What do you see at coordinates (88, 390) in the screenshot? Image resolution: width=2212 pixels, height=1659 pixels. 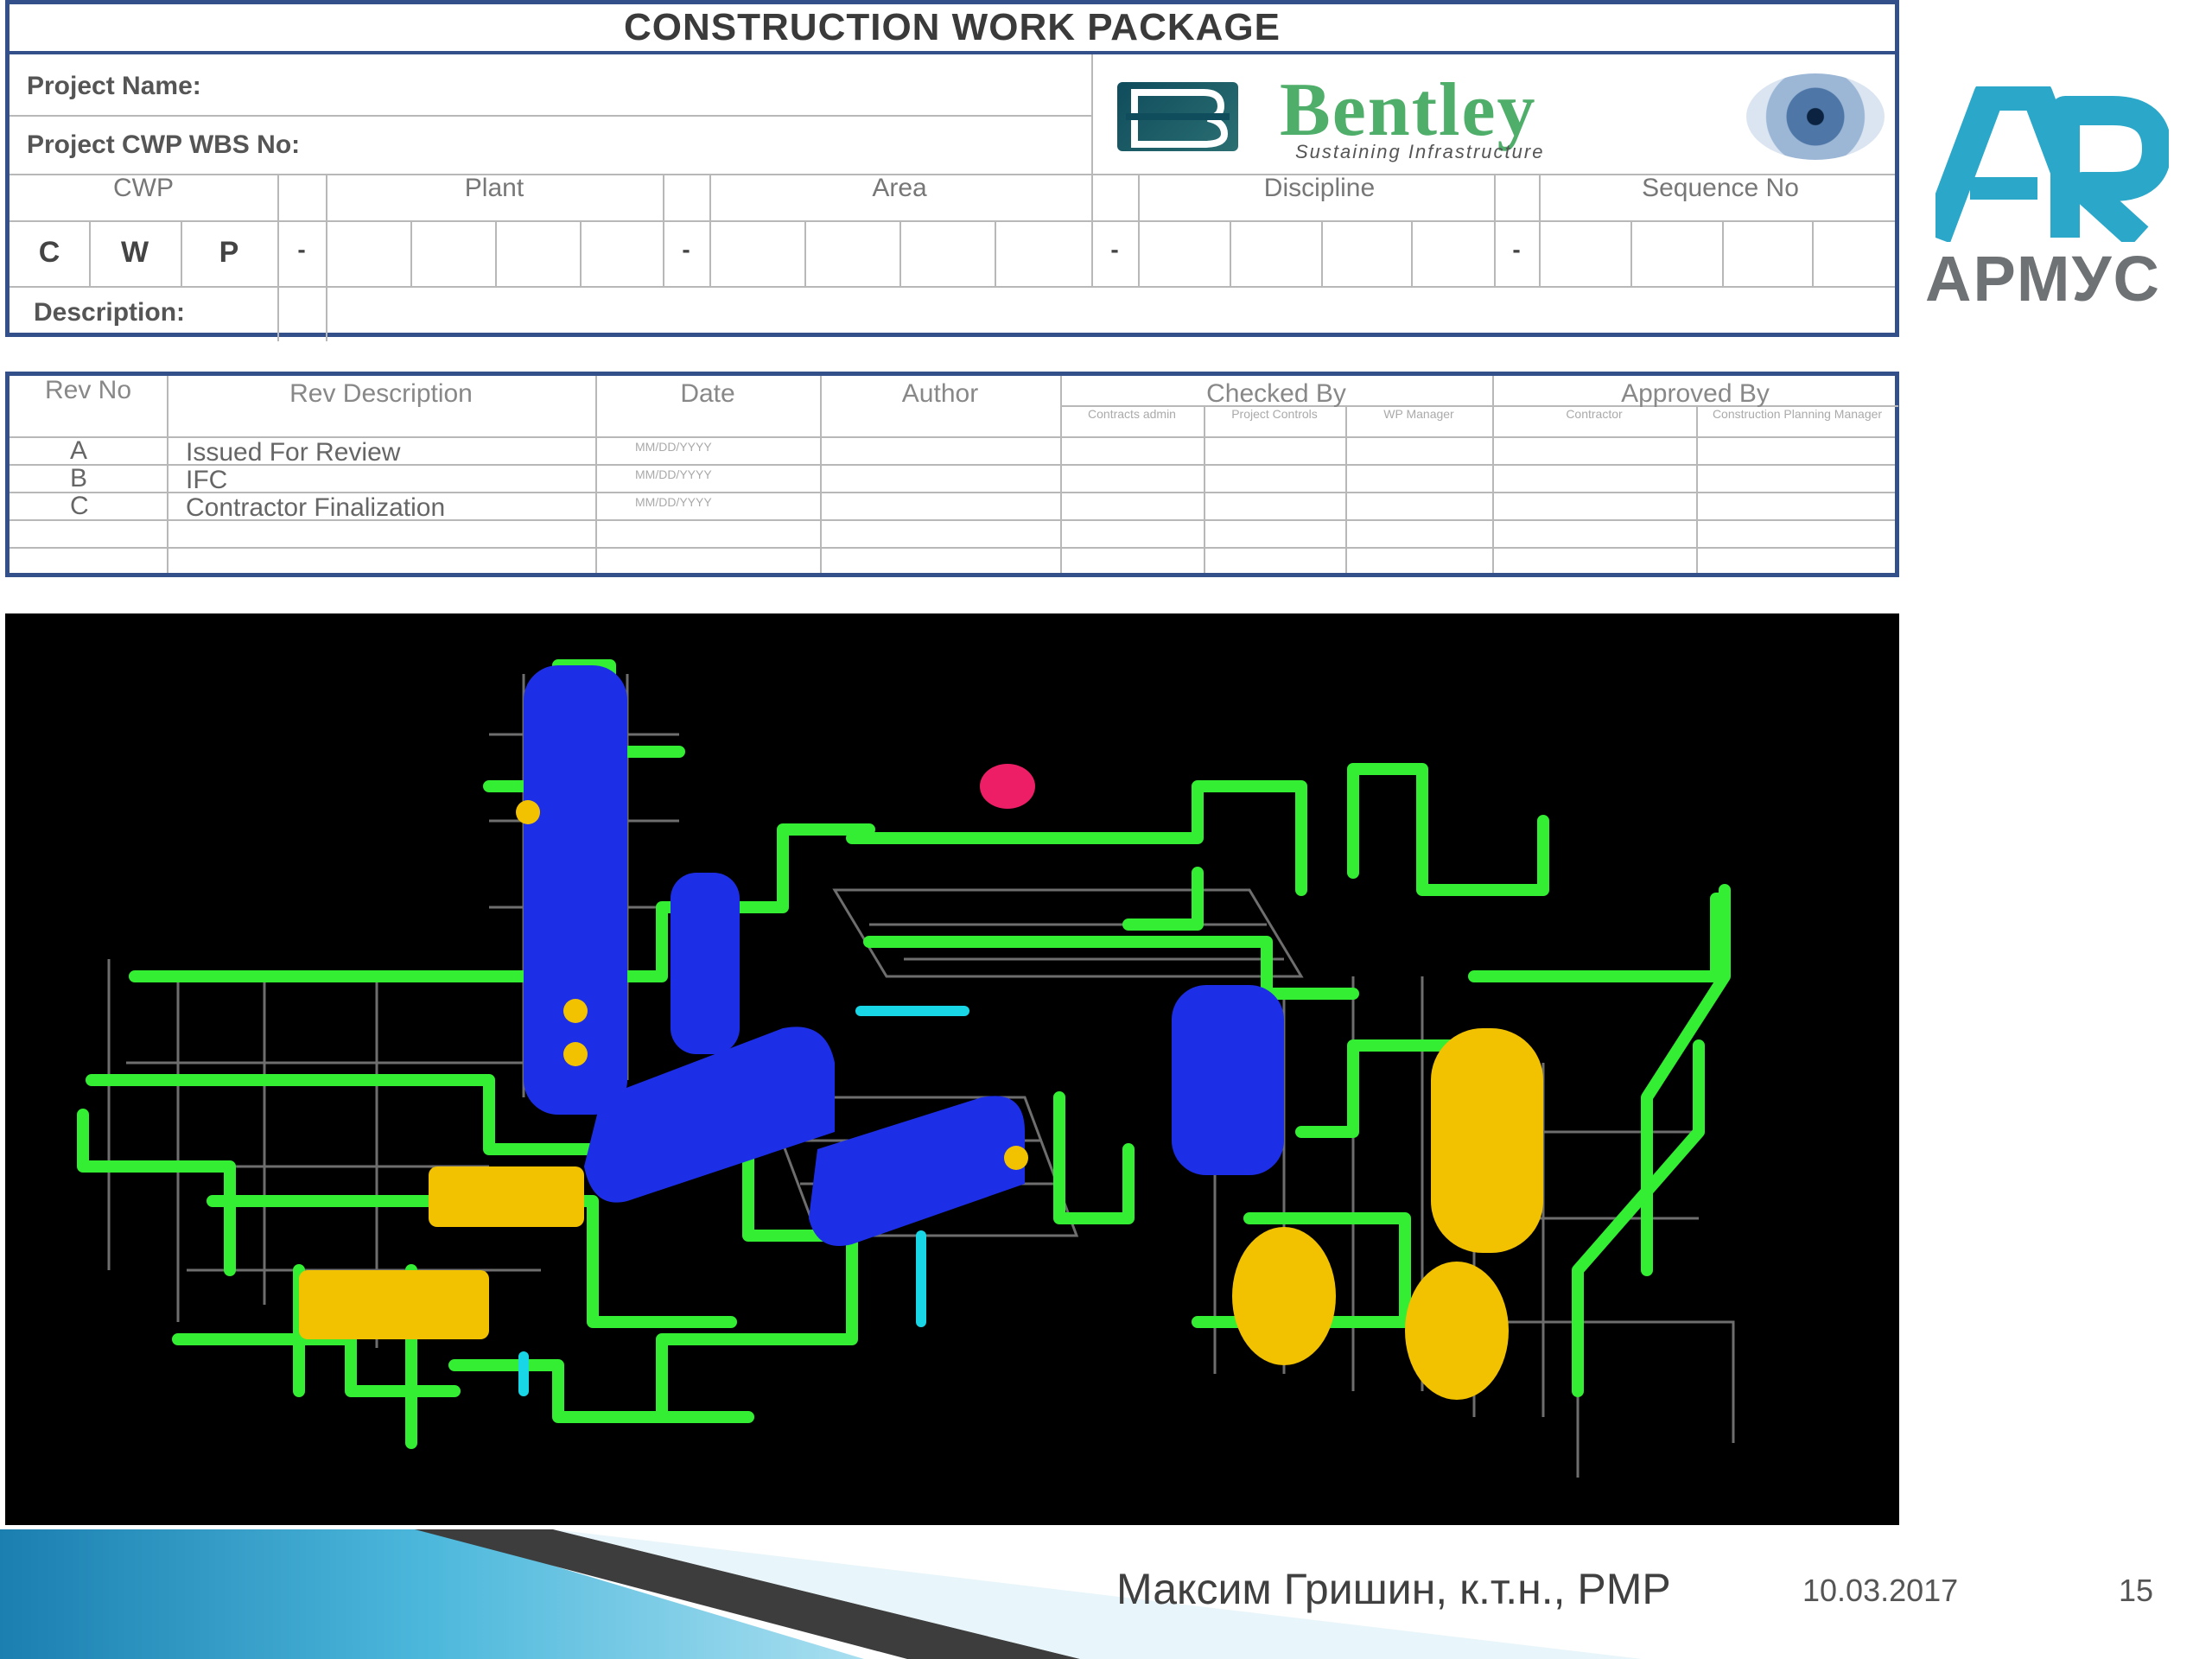 I see `header-rev-no: Rev No` at bounding box center [88, 390].